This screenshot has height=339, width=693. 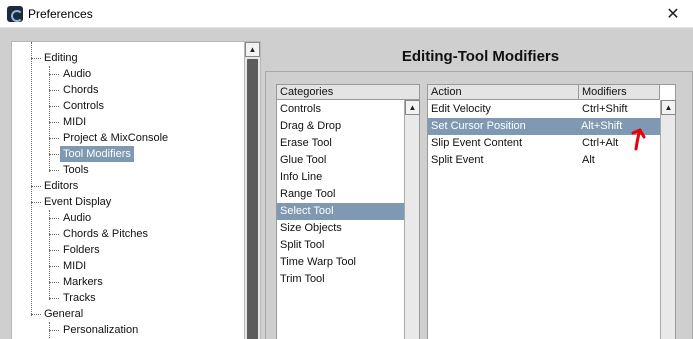 I want to click on modifiers-cell: Alt, so click(x=588, y=160).